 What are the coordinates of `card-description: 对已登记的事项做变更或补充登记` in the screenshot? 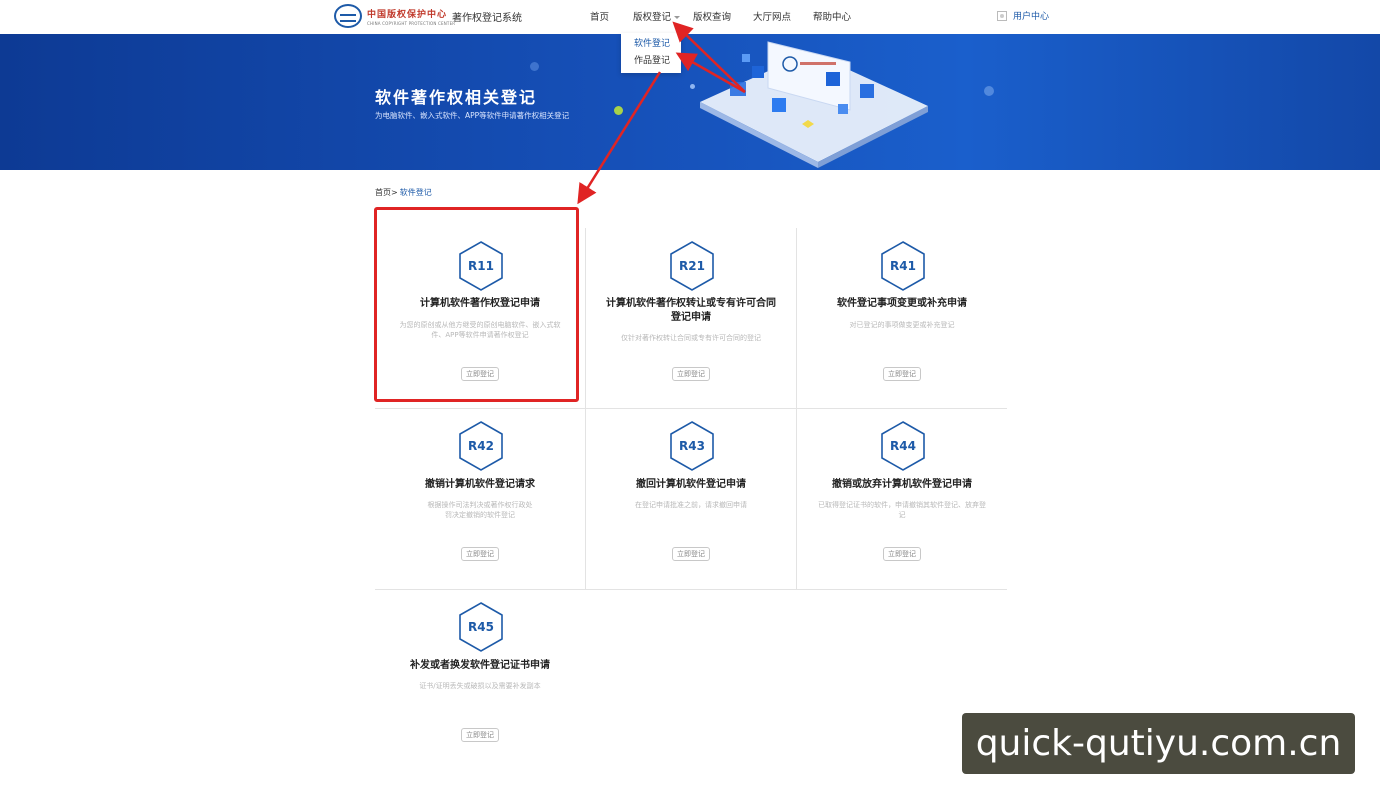 It's located at (902, 325).